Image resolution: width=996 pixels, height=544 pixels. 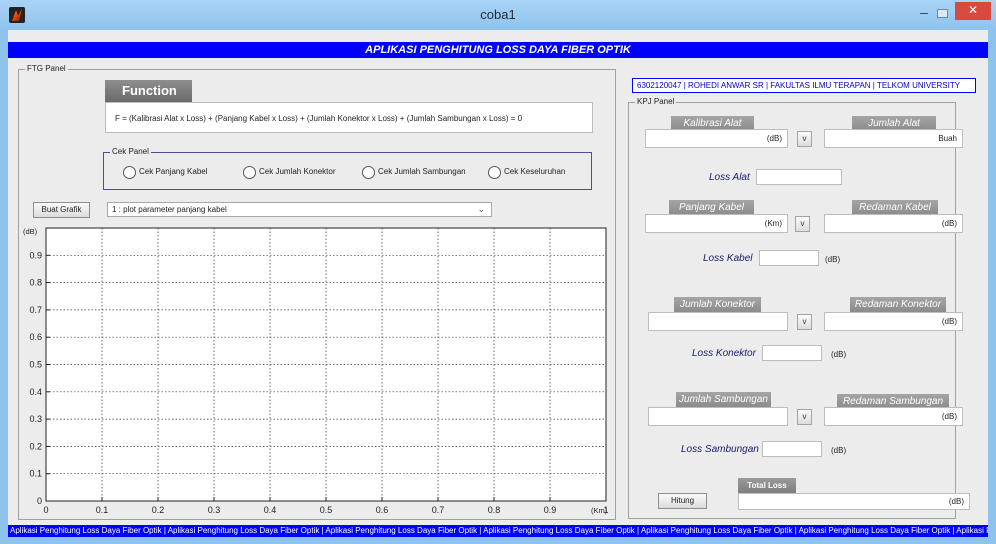 I want to click on jumlah-konektor-input, so click(x=718, y=321).